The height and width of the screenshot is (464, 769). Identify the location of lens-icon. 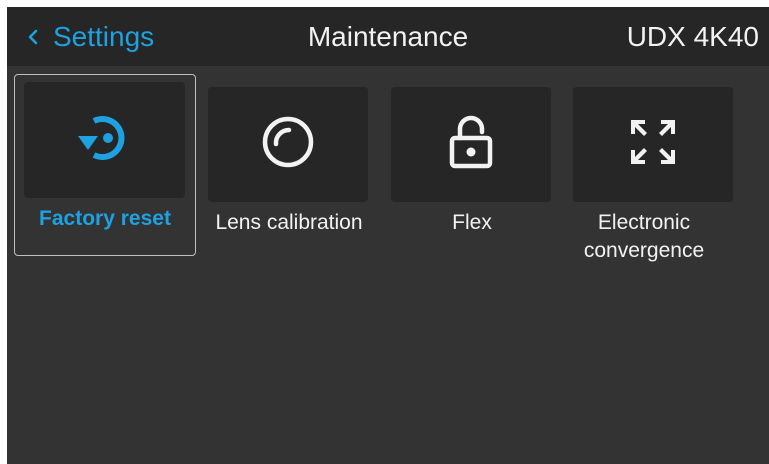
(288, 144).